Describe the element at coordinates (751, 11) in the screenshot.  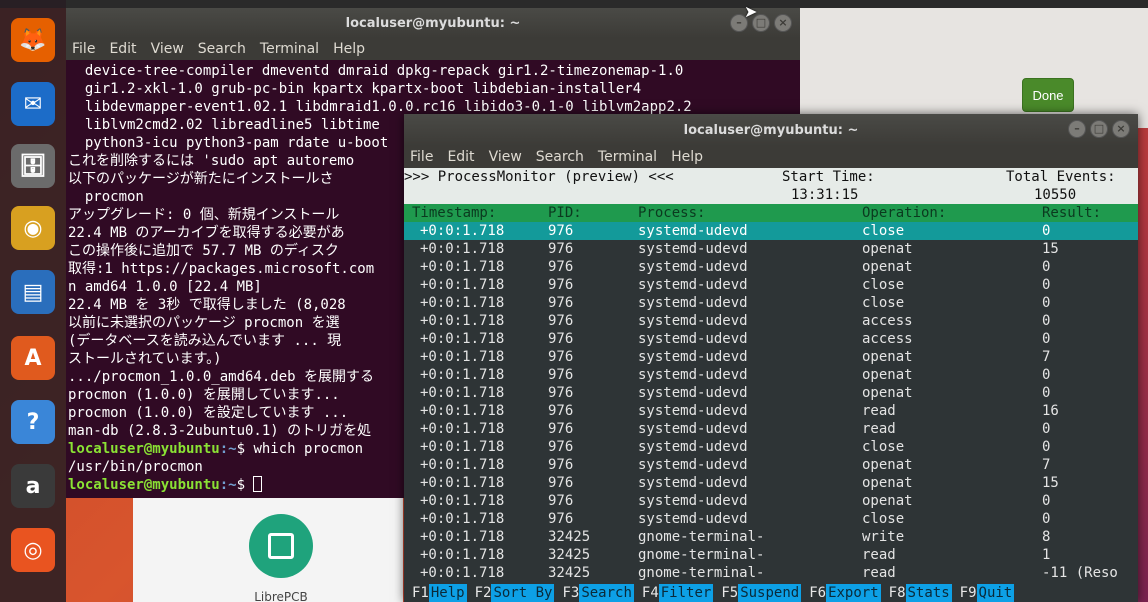
I see `mouse-cursor-icon: ➤` at that location.